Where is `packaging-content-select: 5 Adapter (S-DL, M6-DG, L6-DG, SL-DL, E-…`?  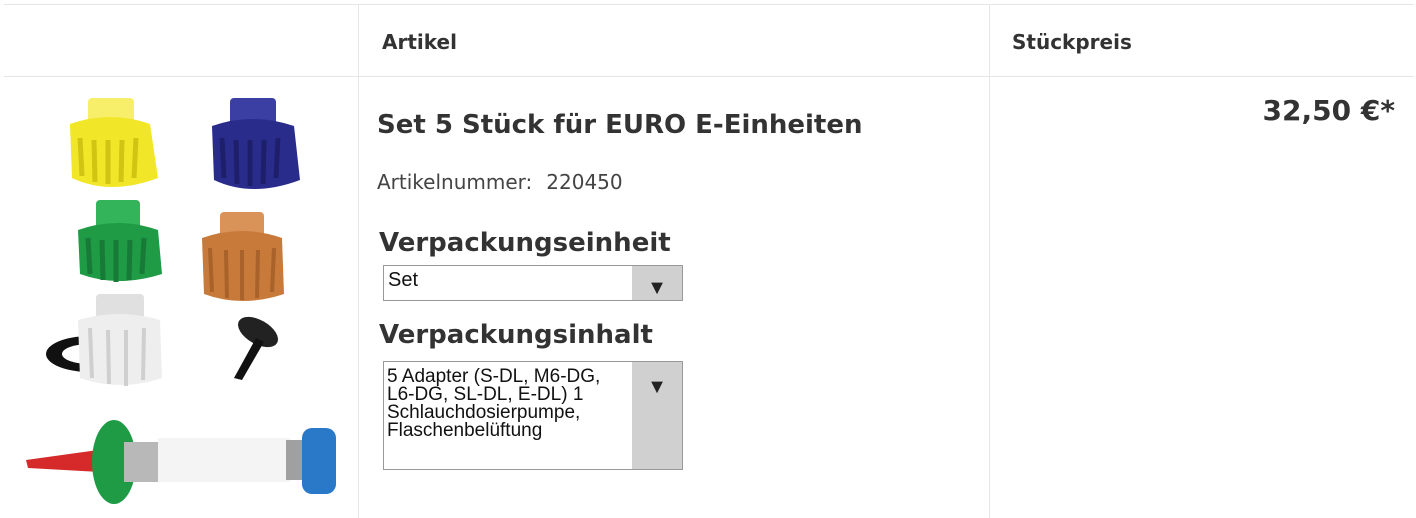 packaging-content-select: 5 Adapter (S-DL, M6-DG, L6-DG, SL-DL, E-… is located at coordinates (533, 415).